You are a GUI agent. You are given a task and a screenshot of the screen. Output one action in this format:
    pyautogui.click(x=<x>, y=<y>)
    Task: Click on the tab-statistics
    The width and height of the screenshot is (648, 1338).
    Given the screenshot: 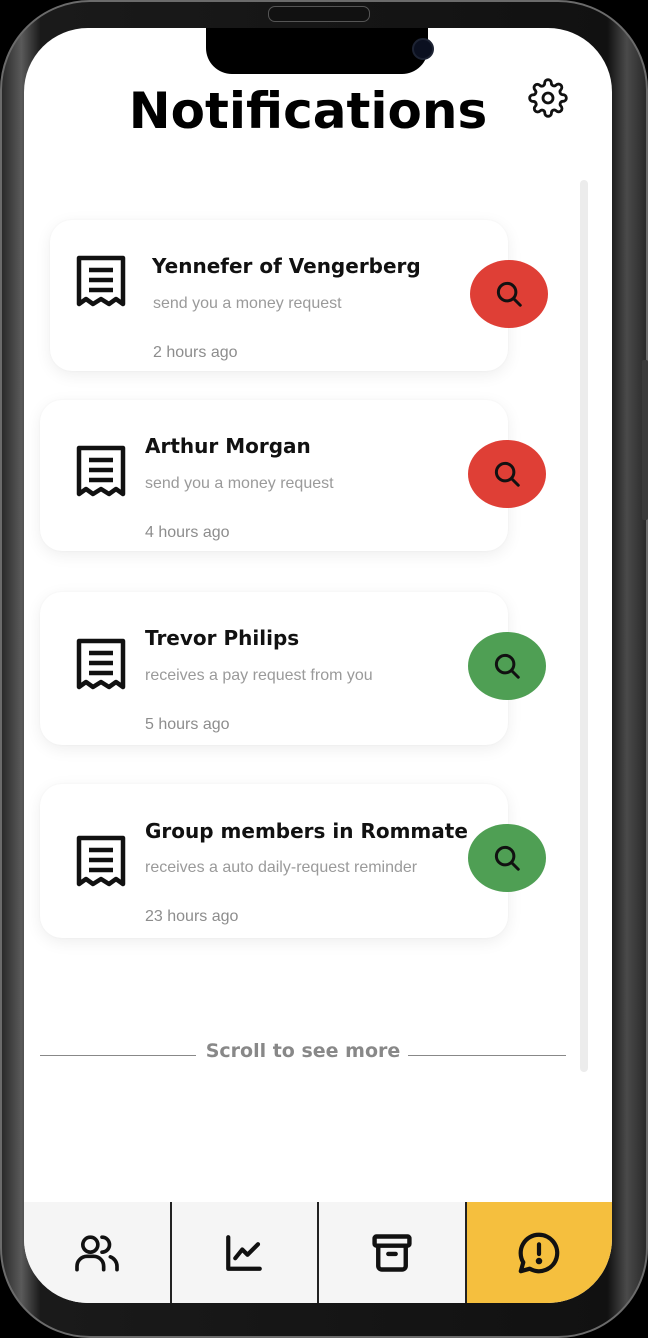 What is the action you would take?
    pyautogui.click(x=245, y=1252)
    